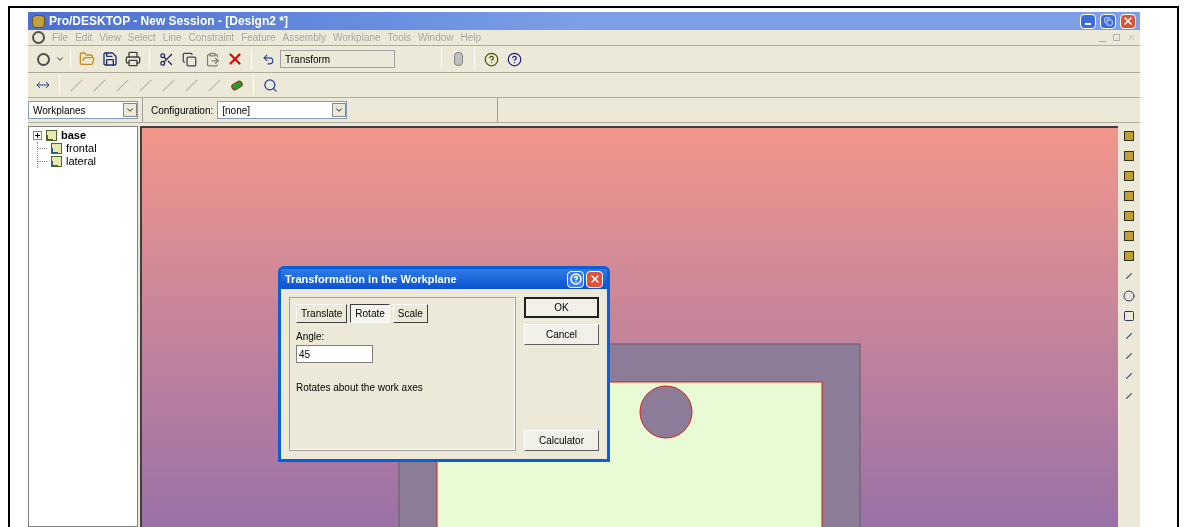  I want to click on app-menu-icon, so click(38, 37).